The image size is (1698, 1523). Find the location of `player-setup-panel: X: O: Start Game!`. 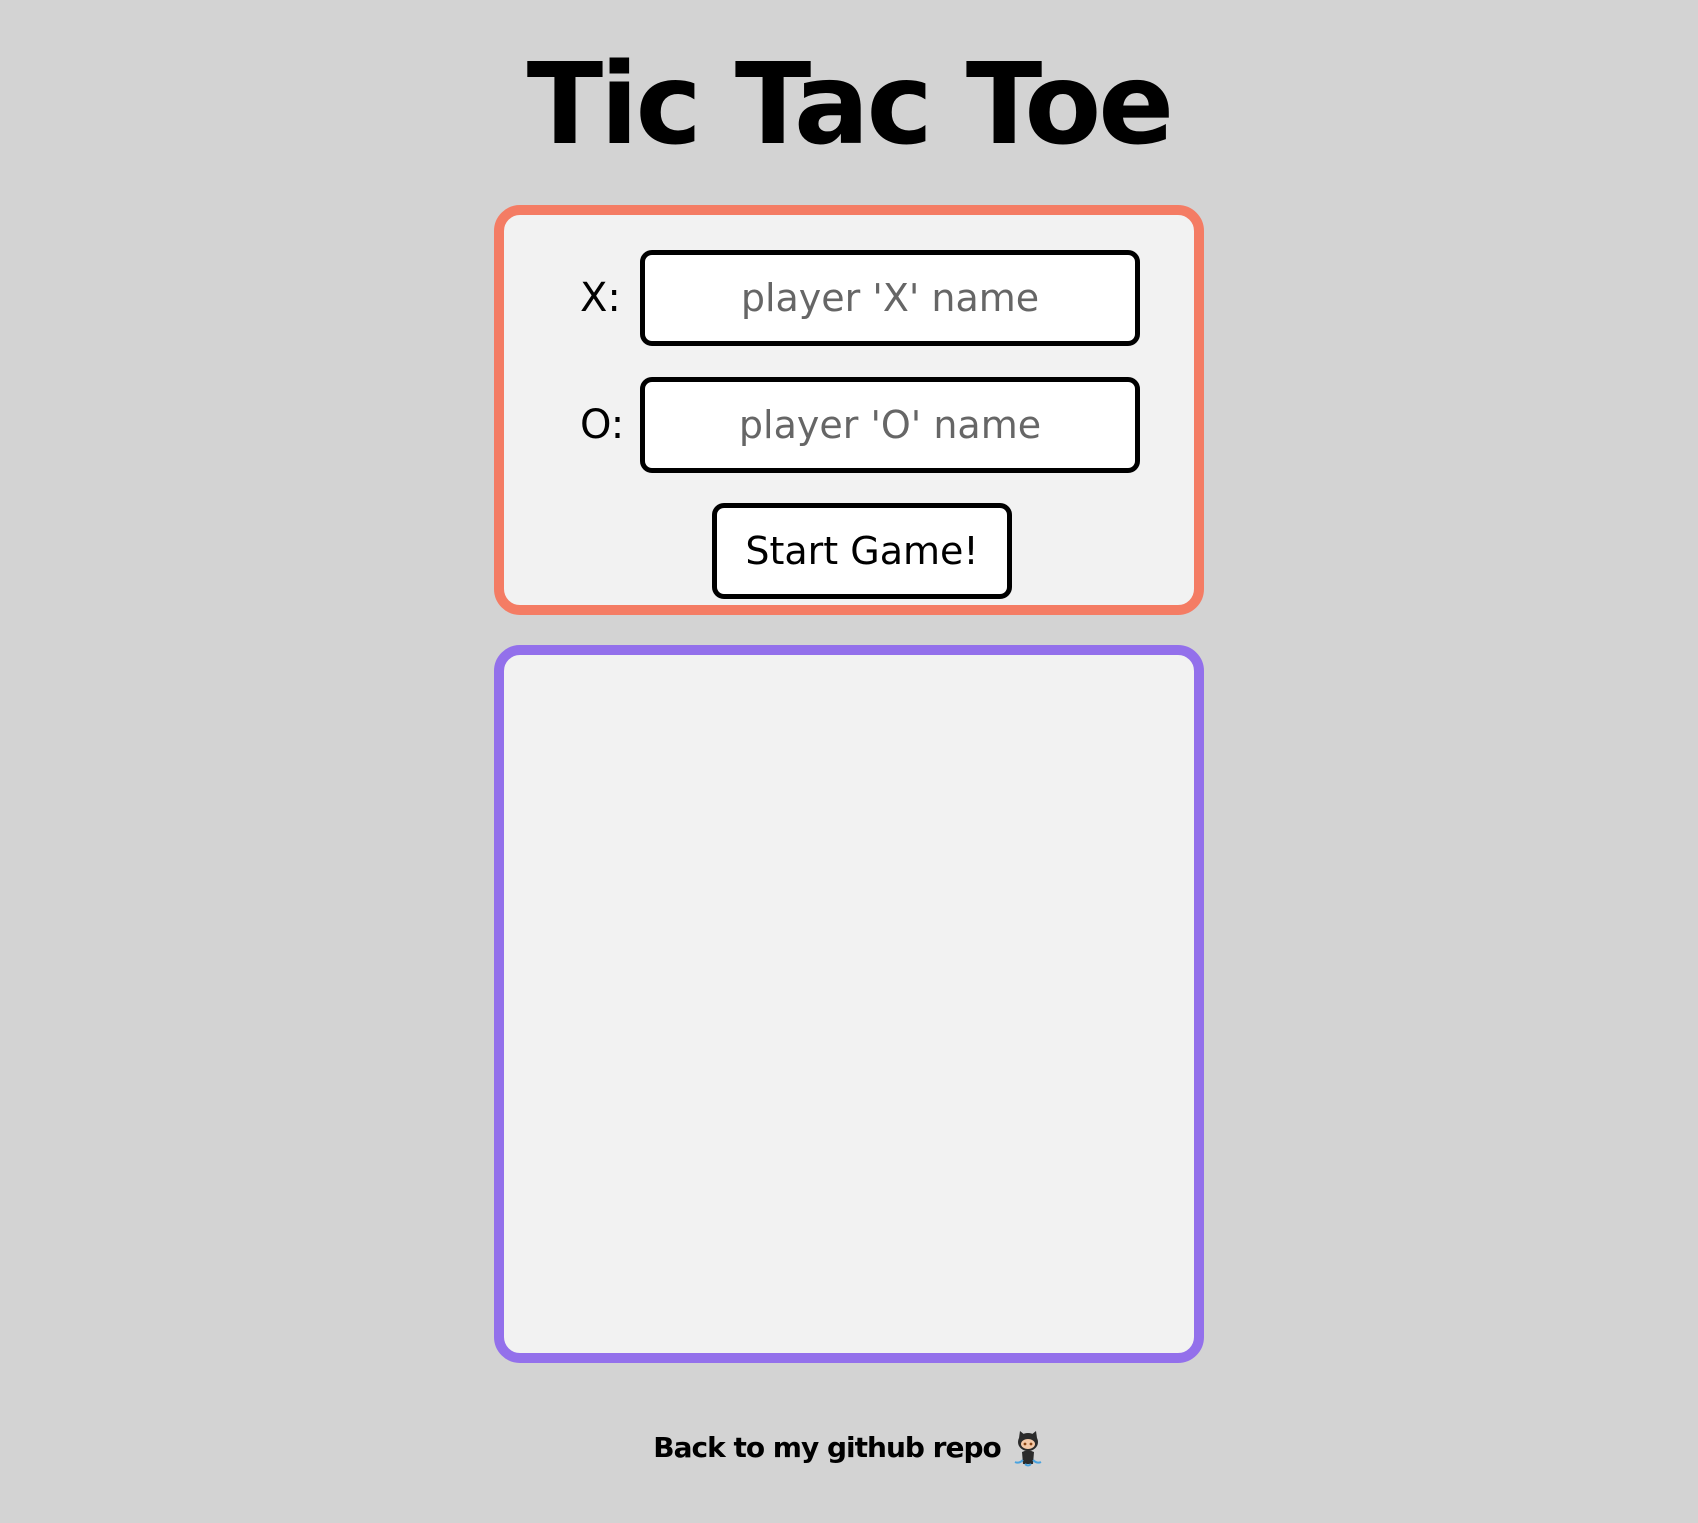

player-setup-panel: X: O: Start Game! is located at coordinates (849, 410).